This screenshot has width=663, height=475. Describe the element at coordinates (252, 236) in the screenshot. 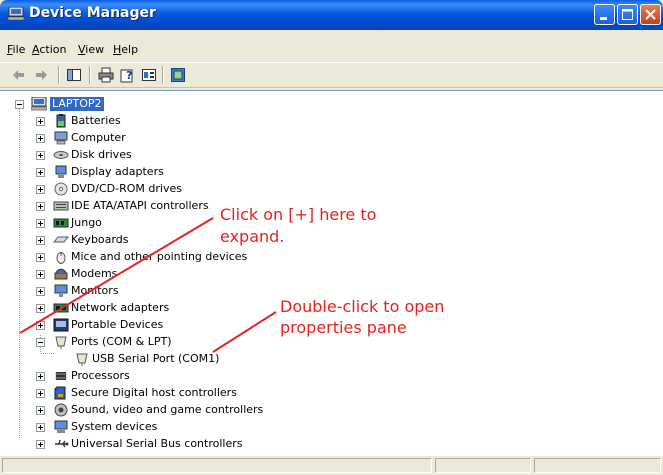

I see `expand-annotation-line2: expand.` at that location.